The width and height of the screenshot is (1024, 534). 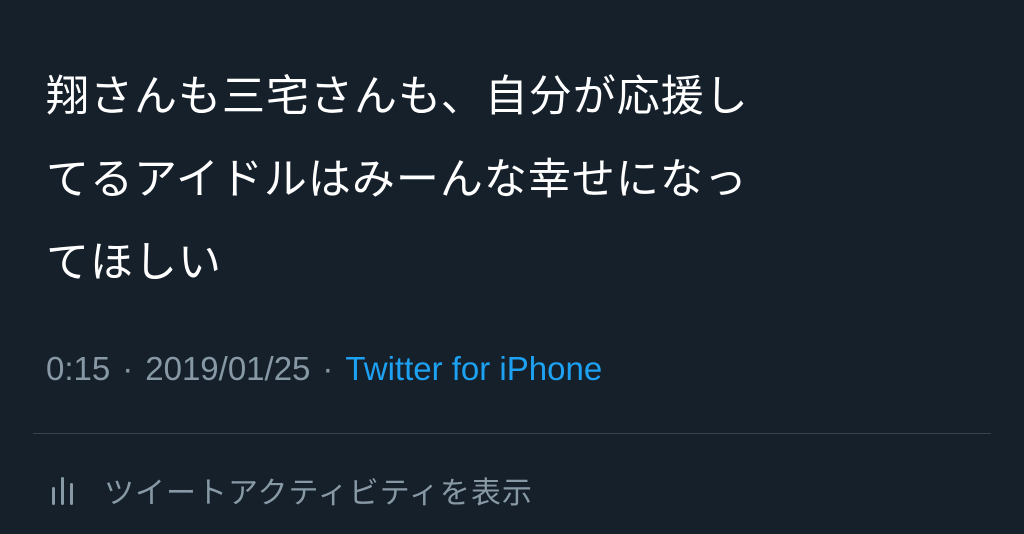 I want to click on divider, so click(x=512, y=433).